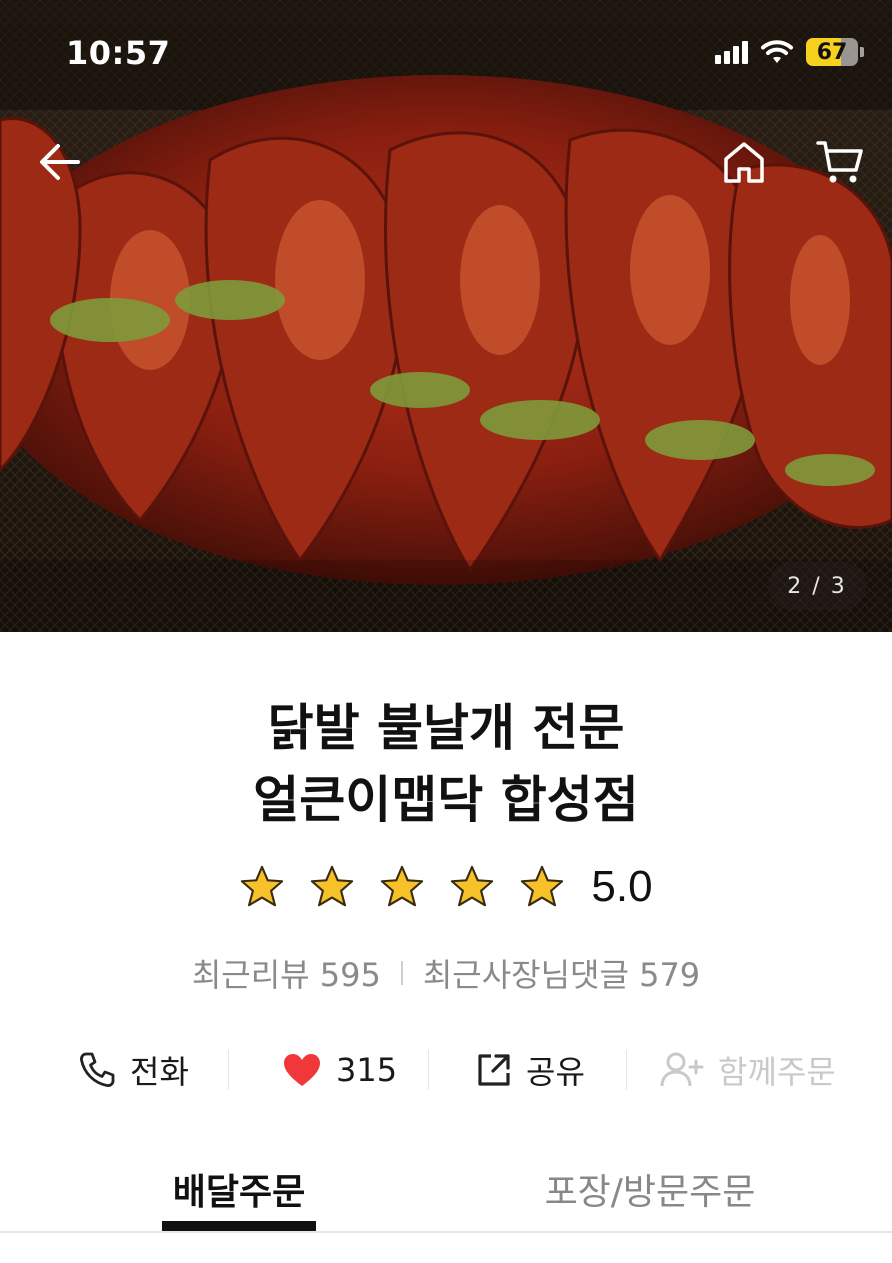 This screenshot has height=1263, width=892. I want to click on call-button: 전화, so click(133, 1070).